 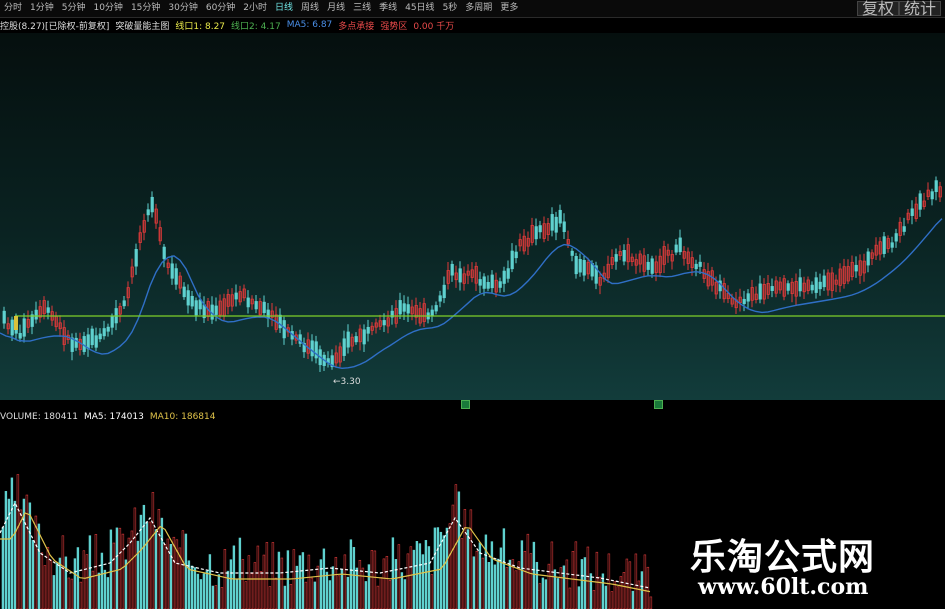 What do you see at coordinates (74, 8) in the screenshot?
I see `period-tab: 5分钟` at bounding box center [74, 8].